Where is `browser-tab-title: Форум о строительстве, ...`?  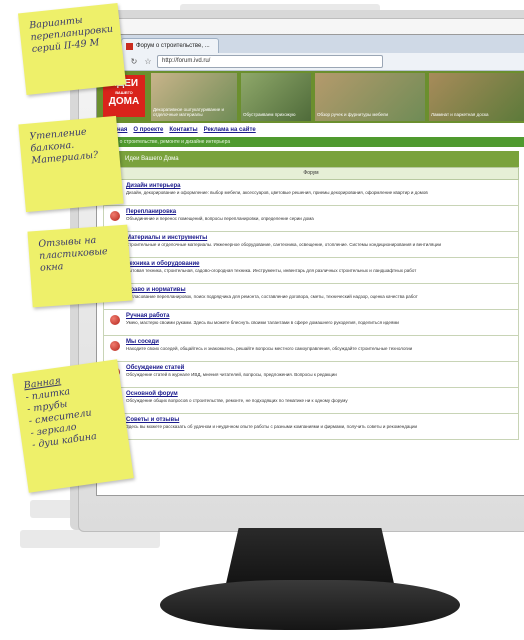 browser-tab-title: Форум о строительстве, ... is located at coordinates (173, 46).